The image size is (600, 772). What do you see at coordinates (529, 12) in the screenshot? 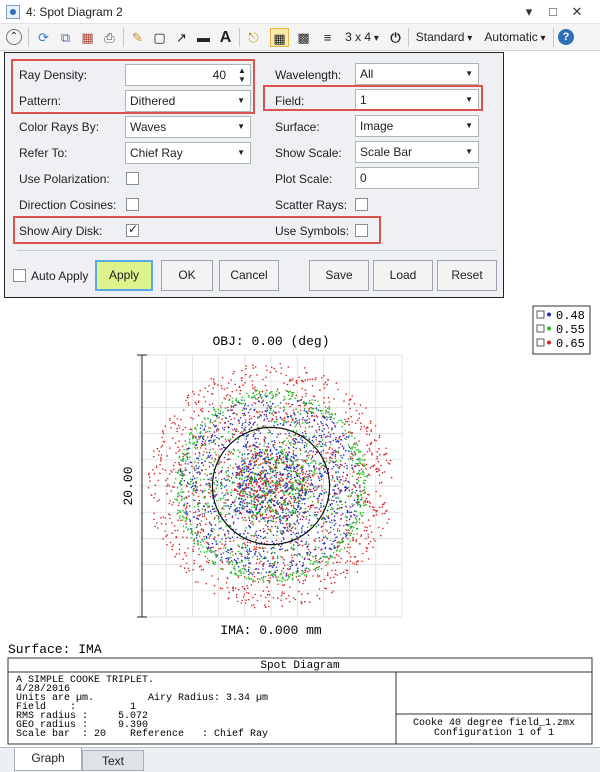
I see `pin-icon: ▾` at bounding box center [529, 12].